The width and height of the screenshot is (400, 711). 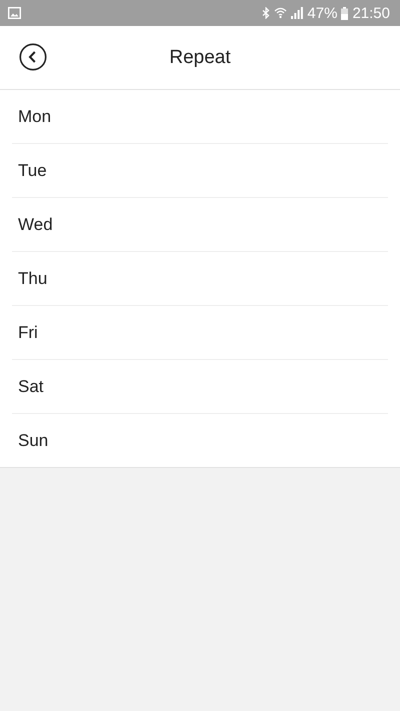 What do you see at coordinates (266, 13) in the screenshot?
I see `bluetooth-icon` at bounding box center [266, 13].